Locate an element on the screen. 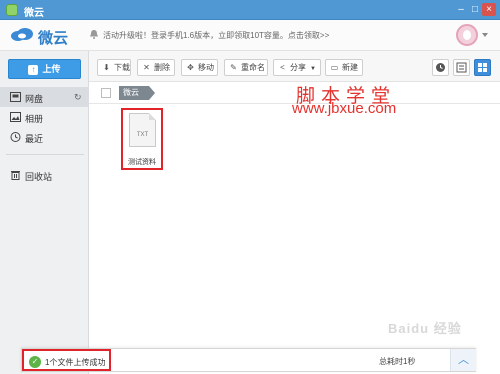 The width and height of the screenshot is (500, 374). sidebar-item-label: 回收站 is located at coordinates (39, 177).